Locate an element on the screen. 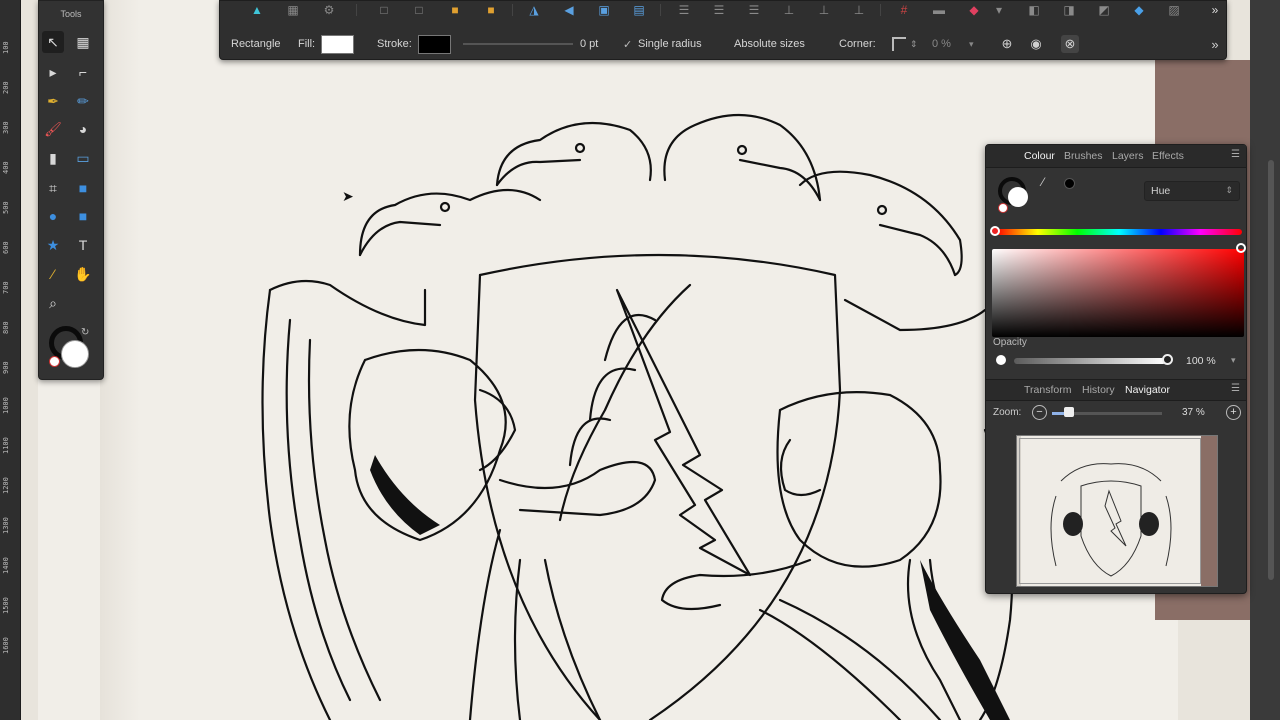 This screenshot has height=720, width=1280. place-image-tool-icon: ▭ is located at coordinates (83, 158).